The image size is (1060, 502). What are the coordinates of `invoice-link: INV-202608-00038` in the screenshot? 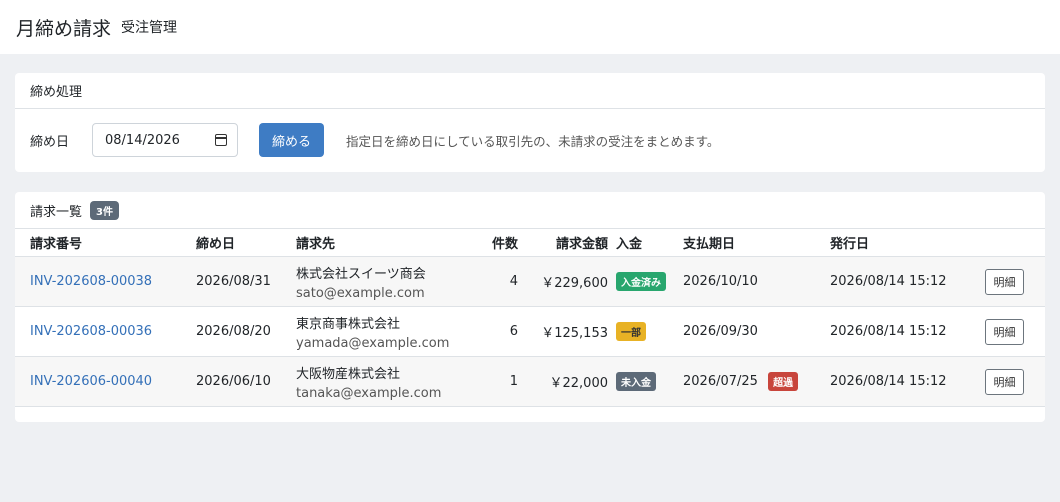 It's located at (91, 281).